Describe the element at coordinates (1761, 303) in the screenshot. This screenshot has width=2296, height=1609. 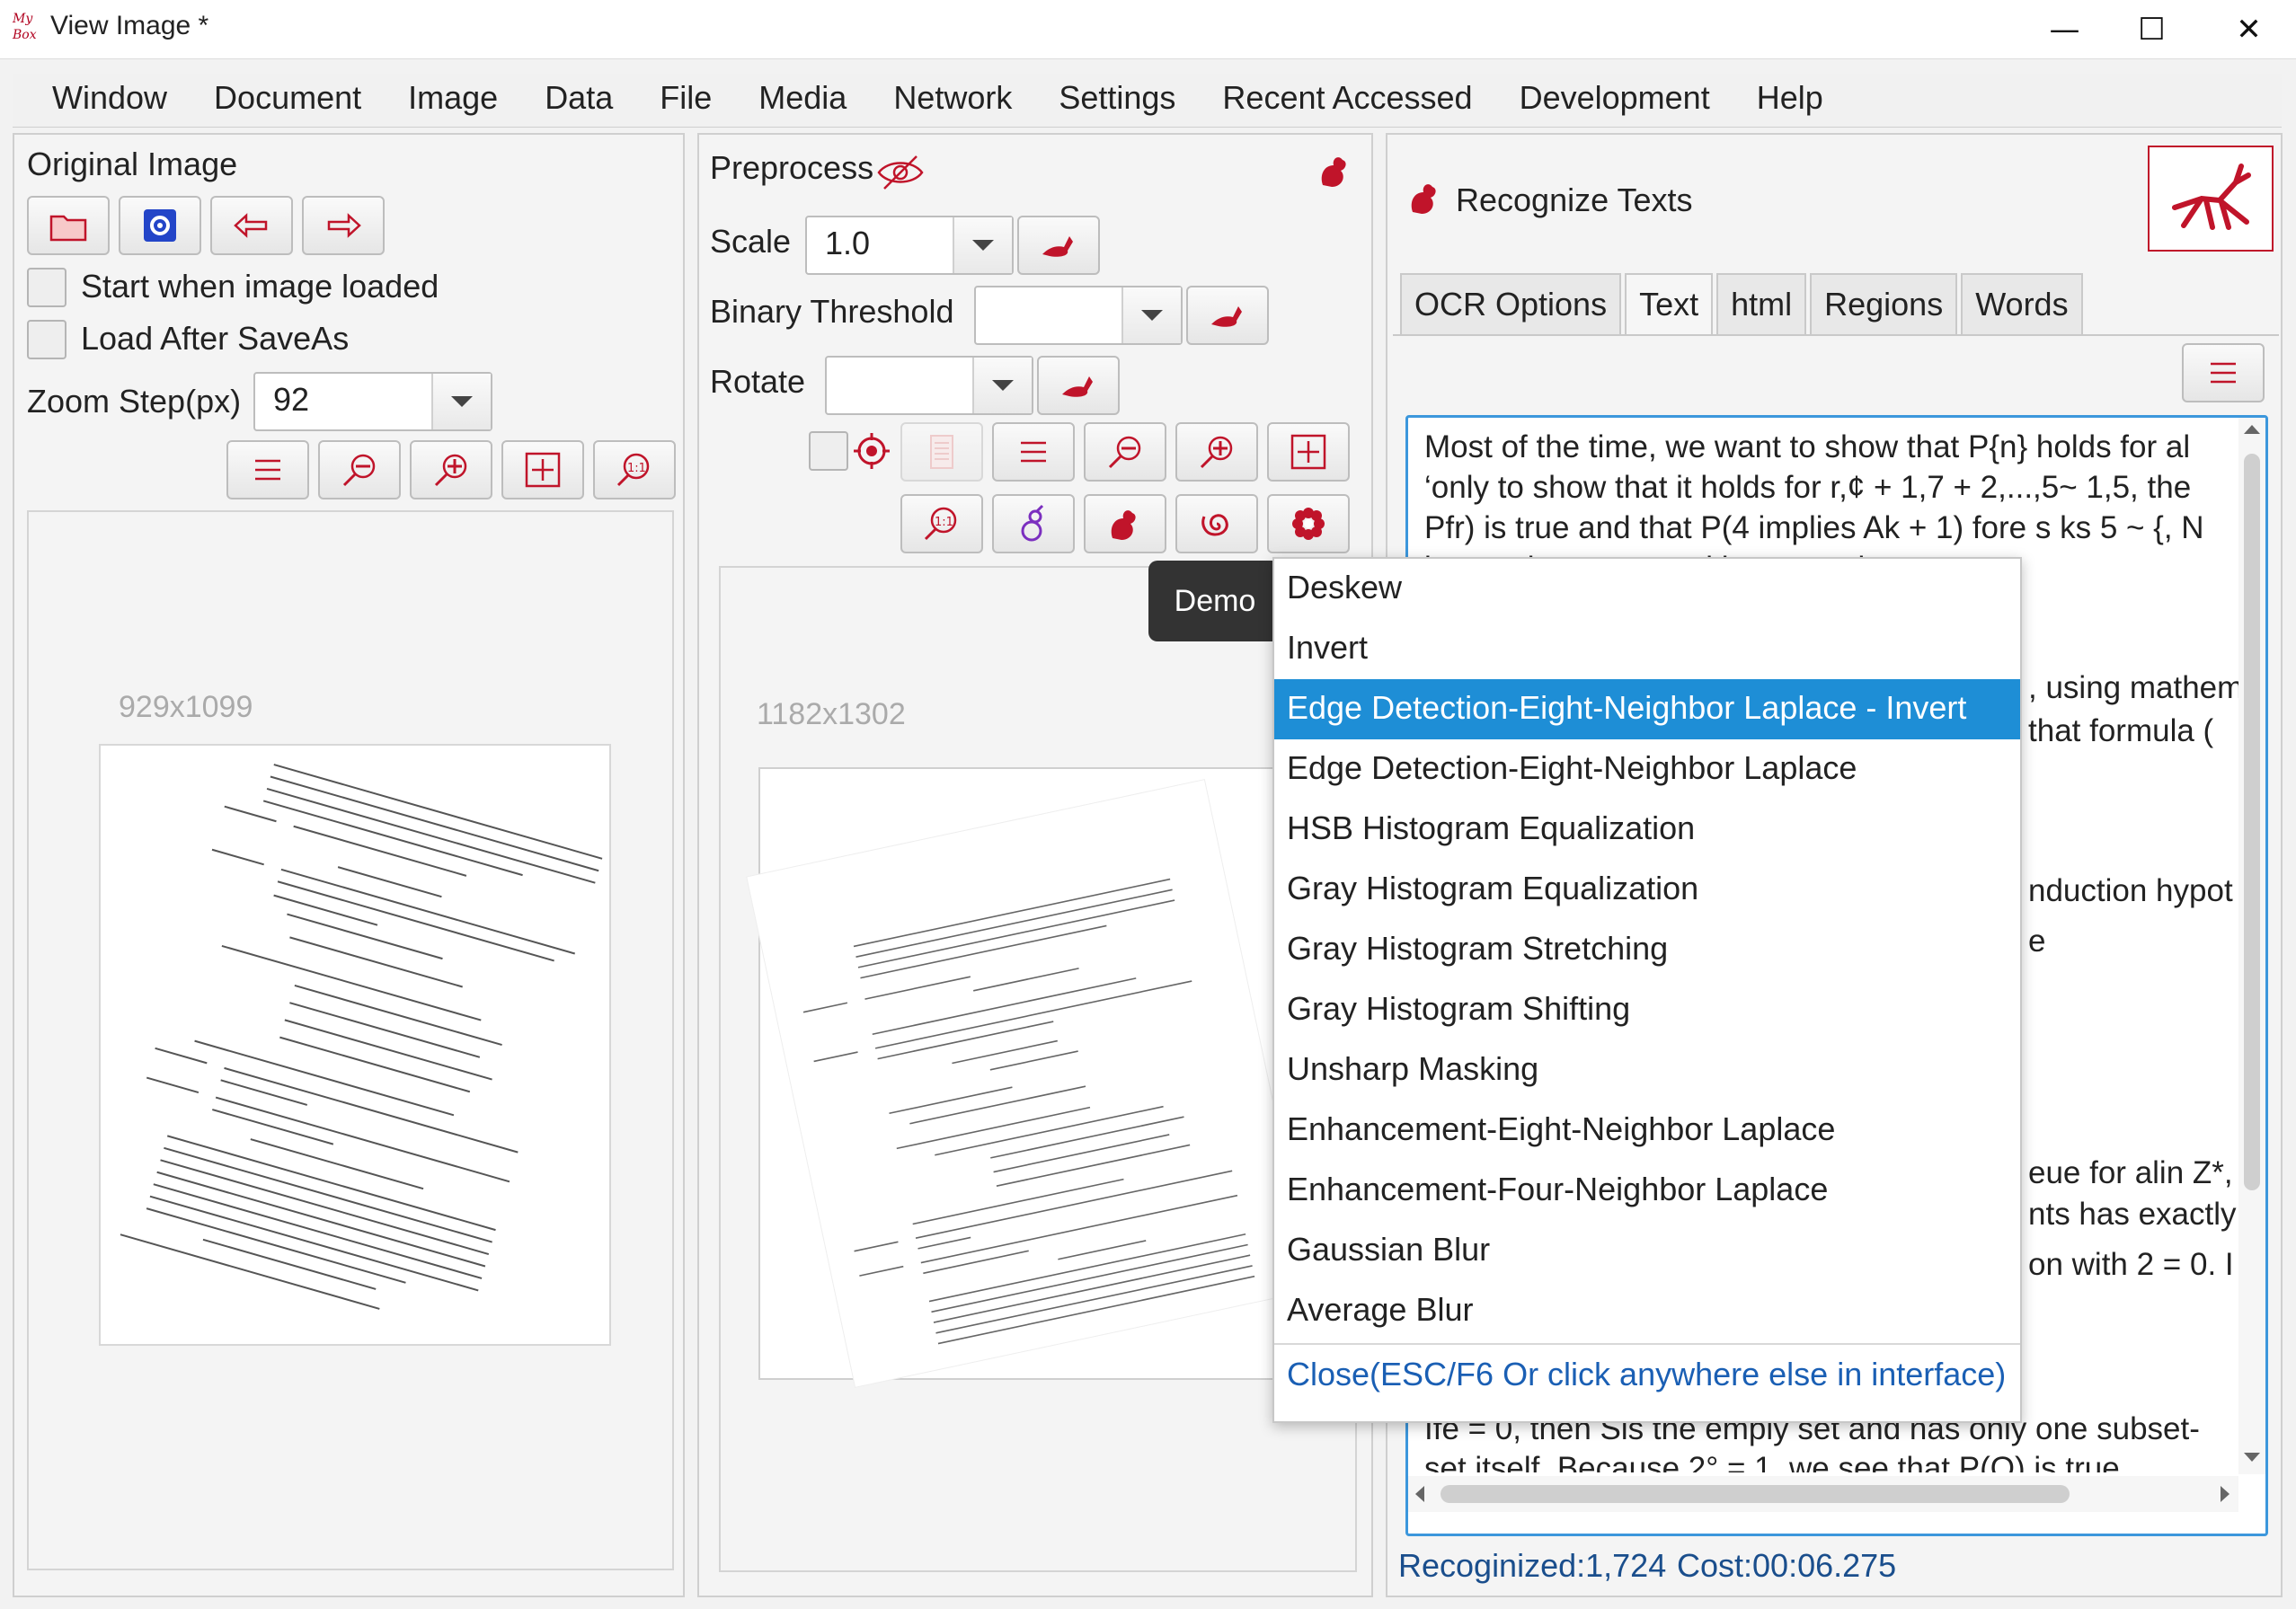
I see `tab-html: html` at that location.